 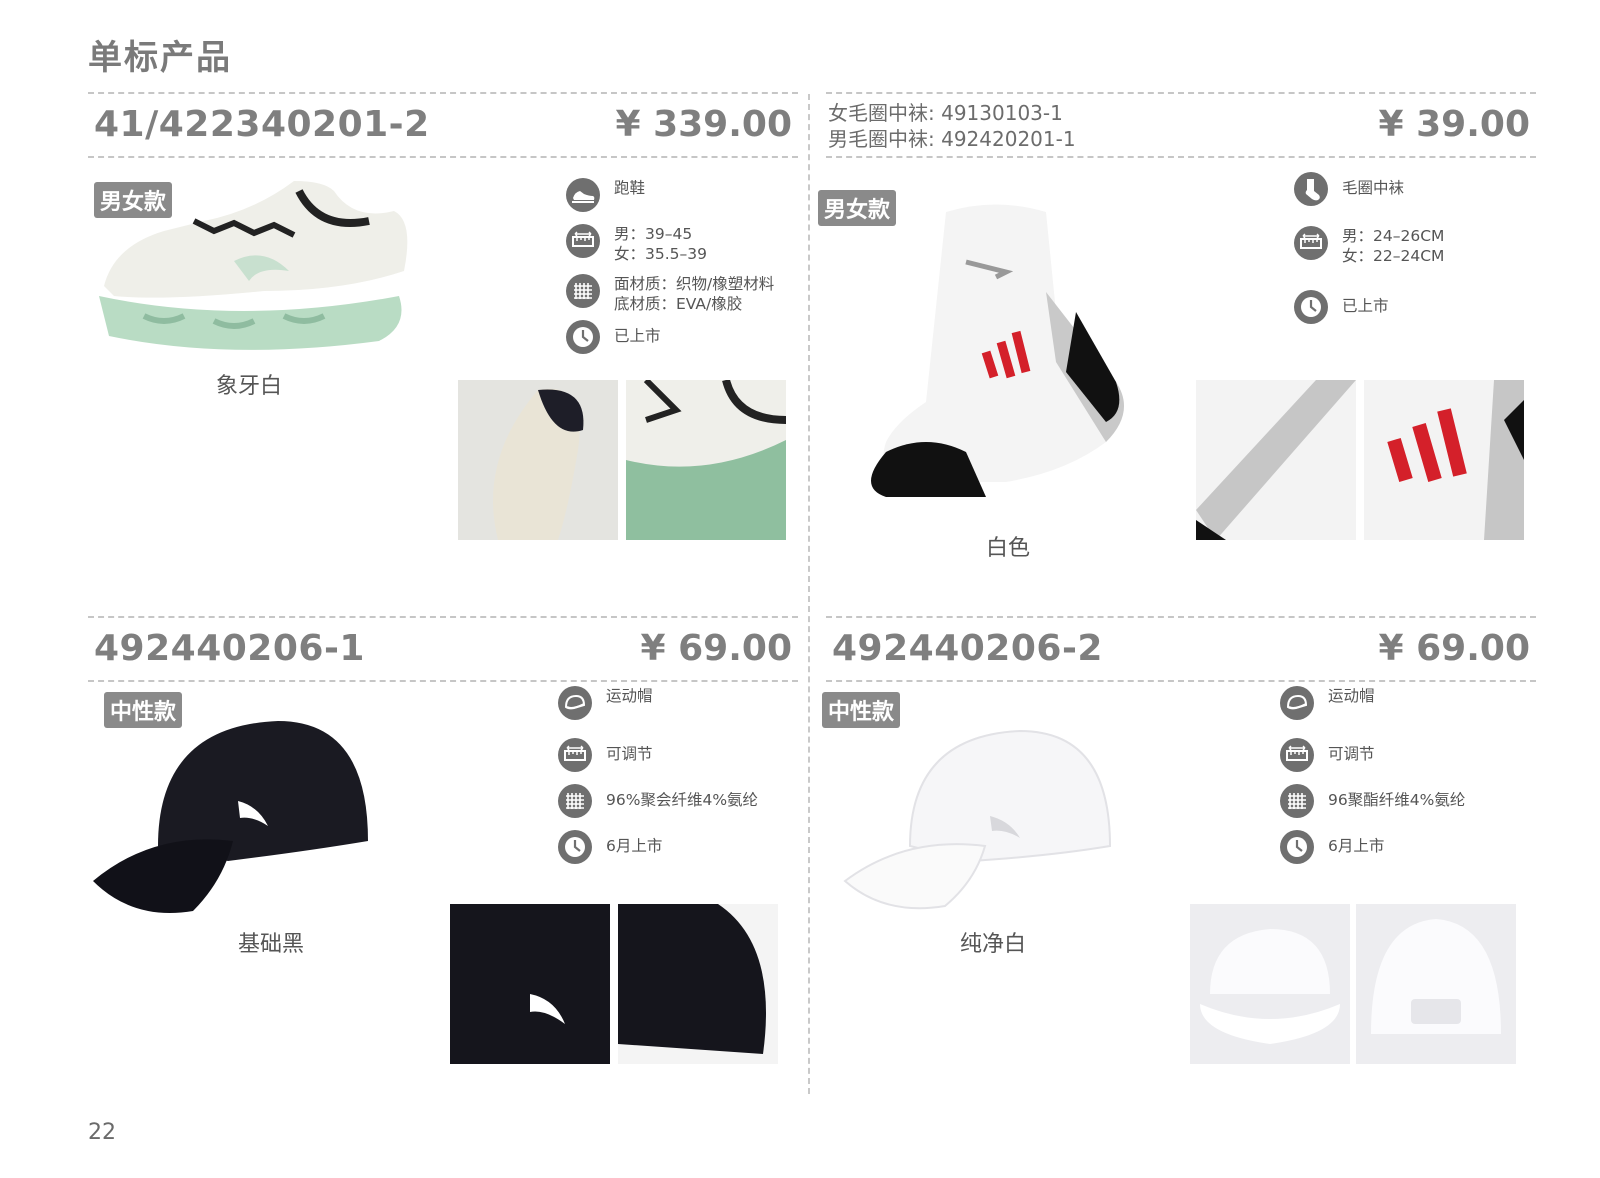 I want to click on color-name: 白色, so click(x=1008, y=548).